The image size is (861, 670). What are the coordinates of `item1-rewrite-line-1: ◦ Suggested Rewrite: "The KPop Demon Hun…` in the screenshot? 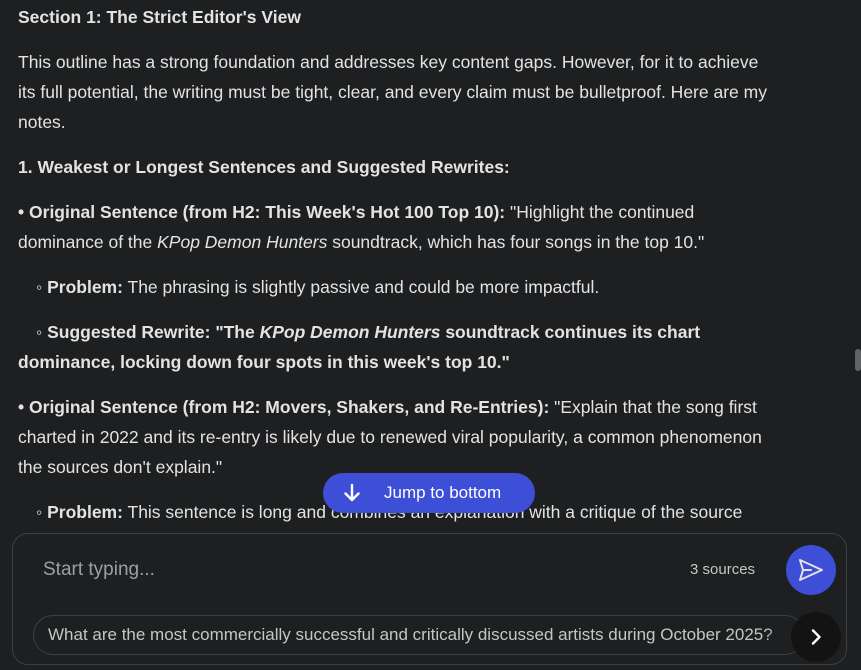 It's located at (368, 332).